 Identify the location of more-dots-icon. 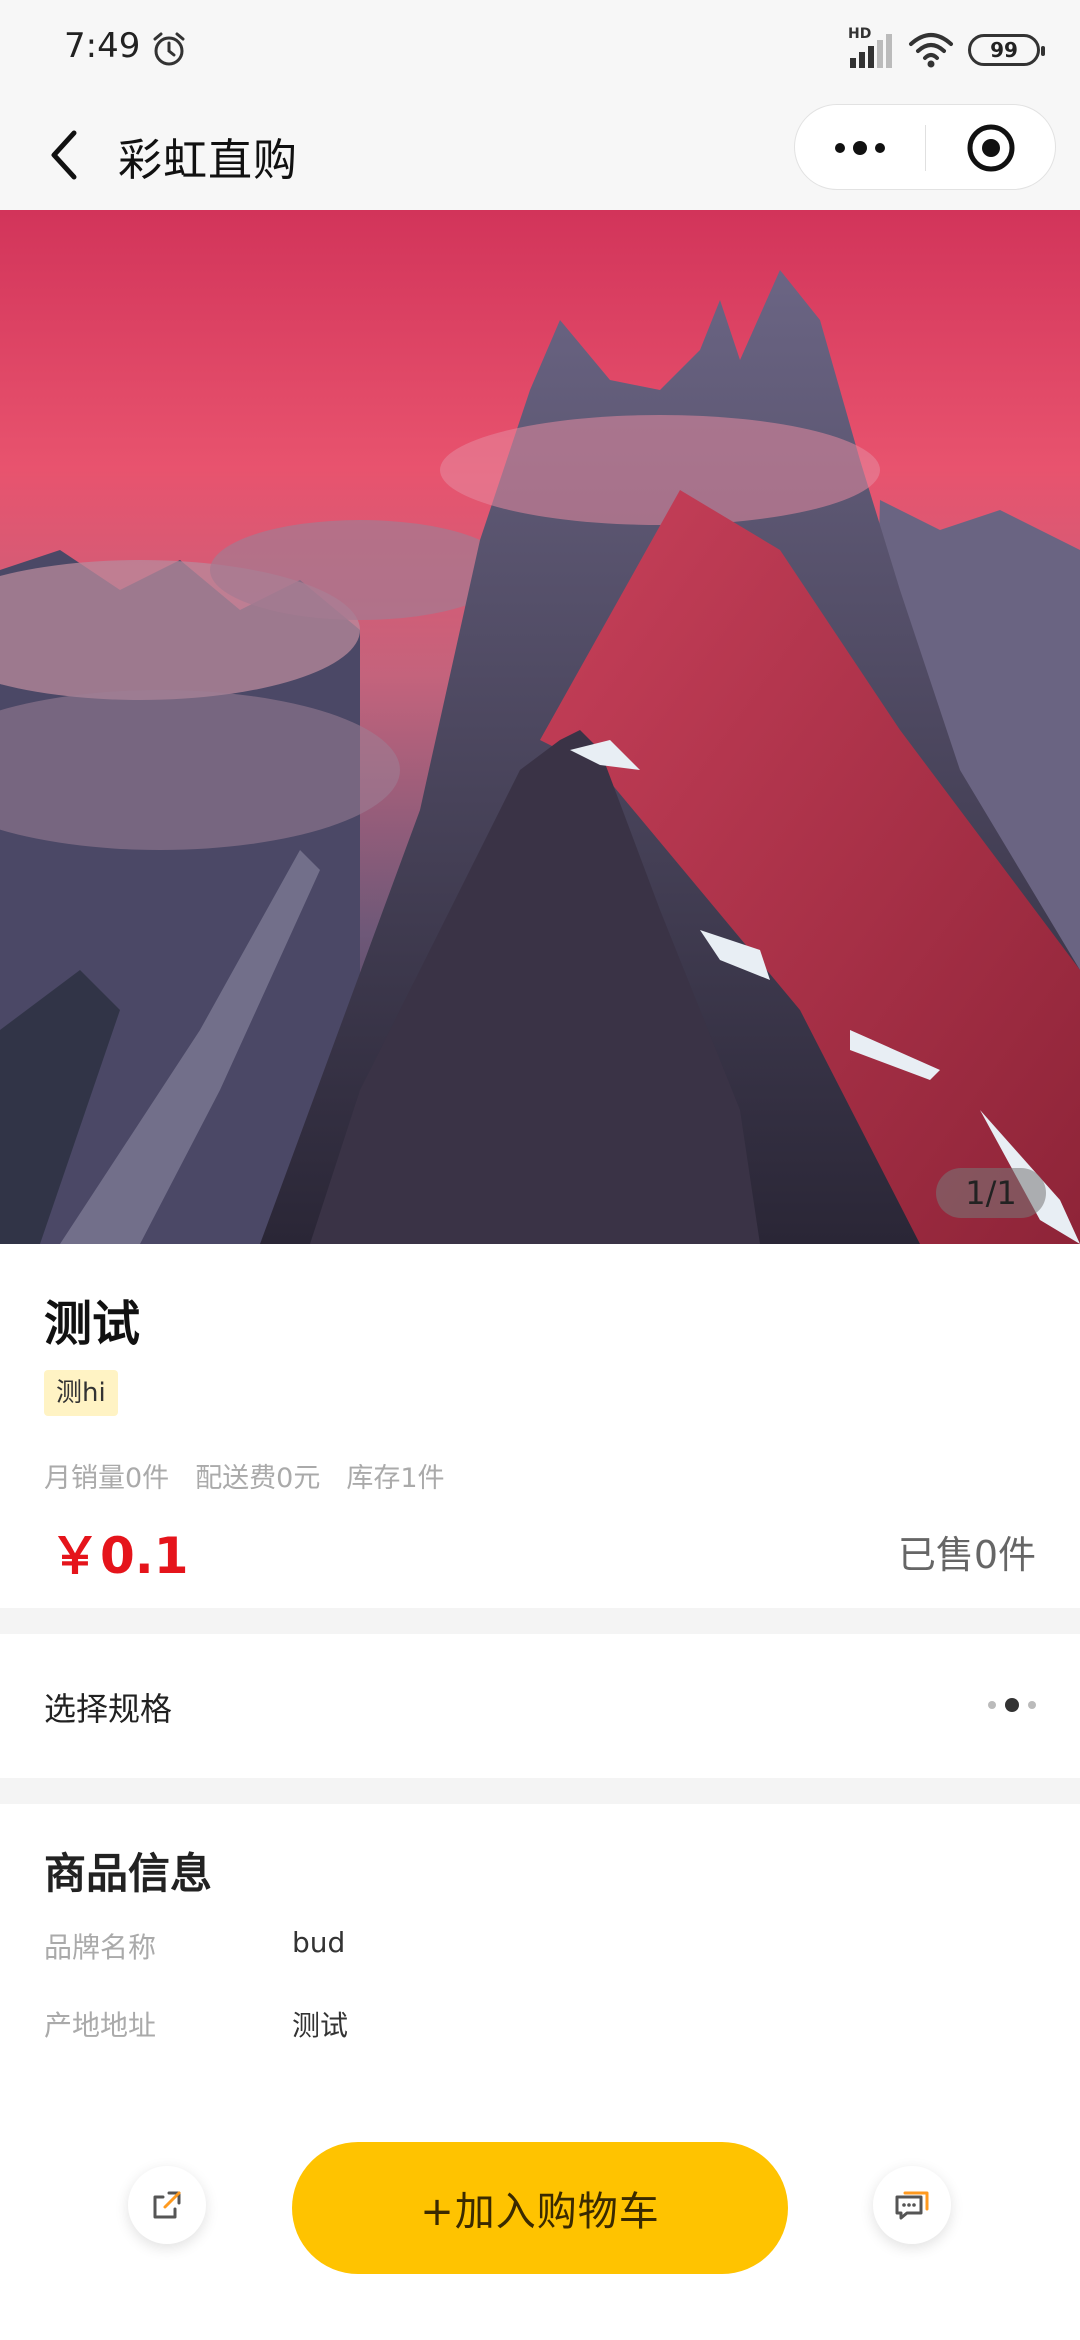
(860, 148).